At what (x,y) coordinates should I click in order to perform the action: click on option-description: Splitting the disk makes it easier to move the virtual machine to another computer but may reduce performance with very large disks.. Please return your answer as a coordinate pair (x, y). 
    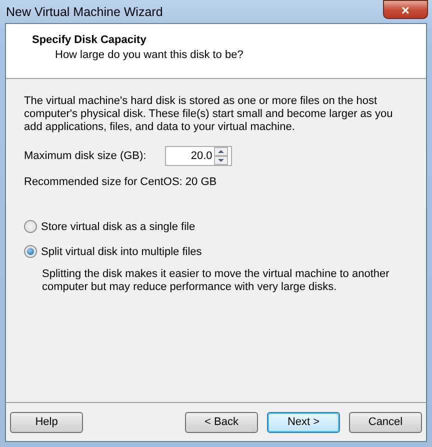
    Looking at the image, I should click on (216, 281).